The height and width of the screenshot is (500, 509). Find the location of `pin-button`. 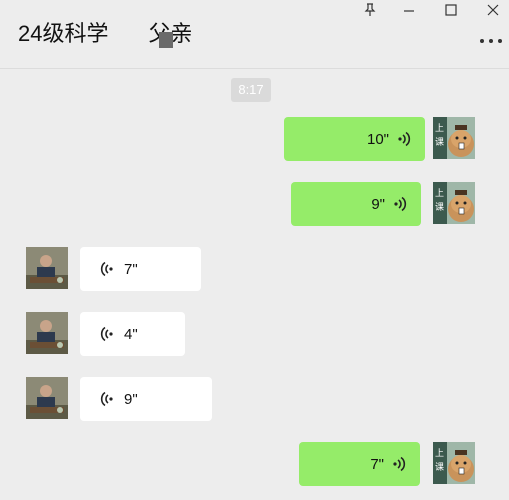

pin-button is located at coordinates (370, 10).